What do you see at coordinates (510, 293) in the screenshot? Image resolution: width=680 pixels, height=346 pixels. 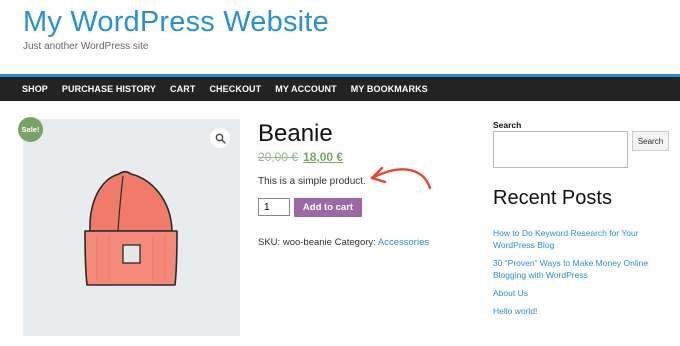 I see `recent-post-link: About Us` at bounding box center [510, 293].